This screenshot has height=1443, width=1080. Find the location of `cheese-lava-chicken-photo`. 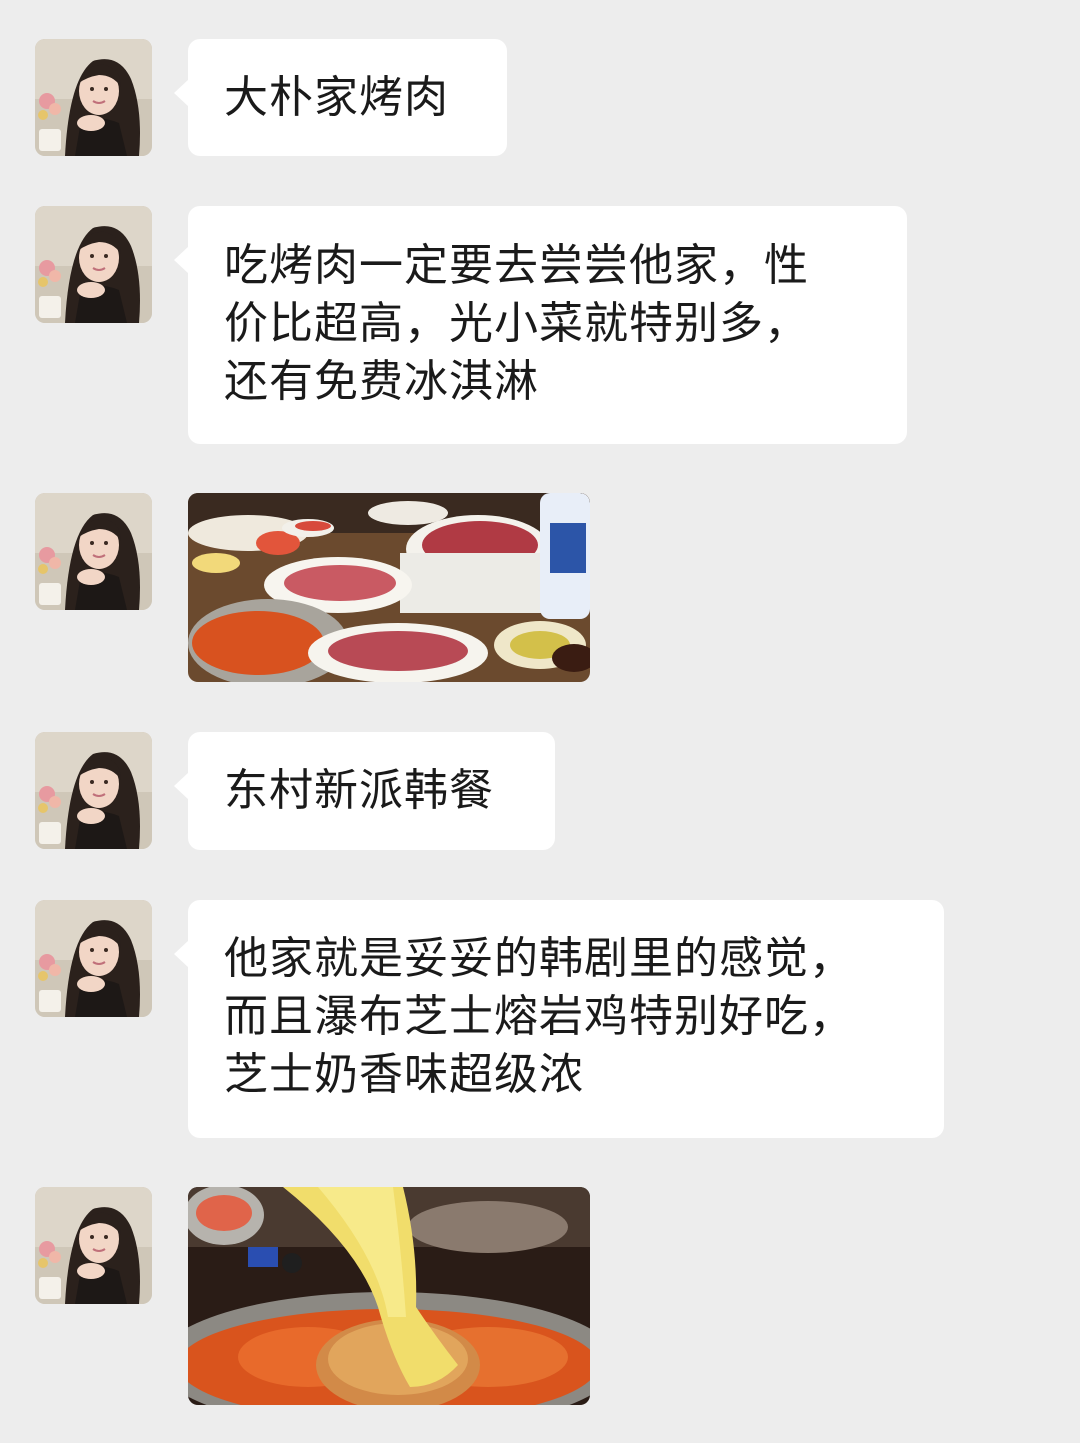

cheese-lava-chicken-photo is located at coordinates (389, 1296).